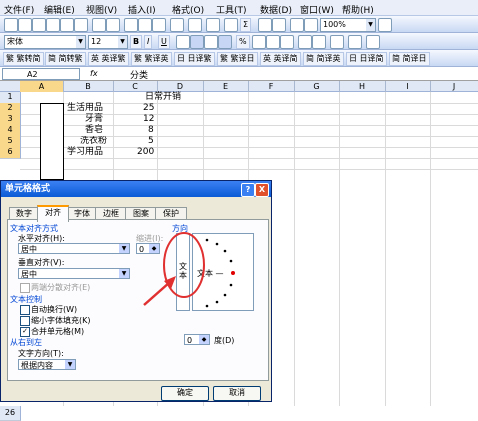 Image resolution: width=478 pixels, height=421 pixels. Describe the element at coordinates (151, 59) in the screenshot. I see `trad-to-en-button: 繁 繁译英` at that location.